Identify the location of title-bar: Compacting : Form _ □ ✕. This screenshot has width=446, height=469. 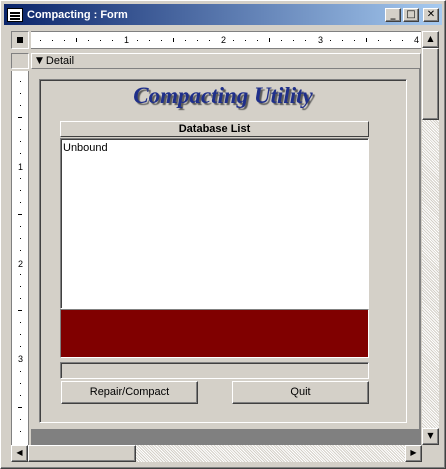
(223, 14).